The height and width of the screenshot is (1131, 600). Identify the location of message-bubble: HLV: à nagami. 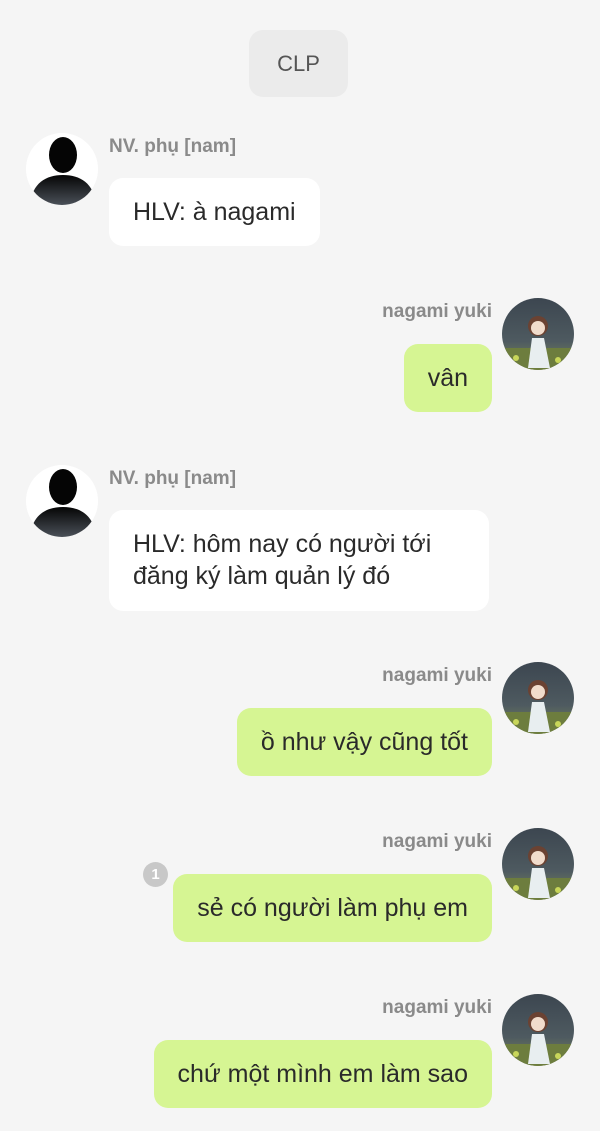
(214, 212).